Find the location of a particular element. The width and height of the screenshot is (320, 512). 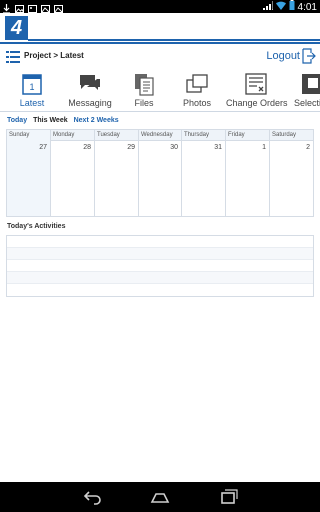

calendar-day: Thursday 31 is located at coordinates (204, 173).